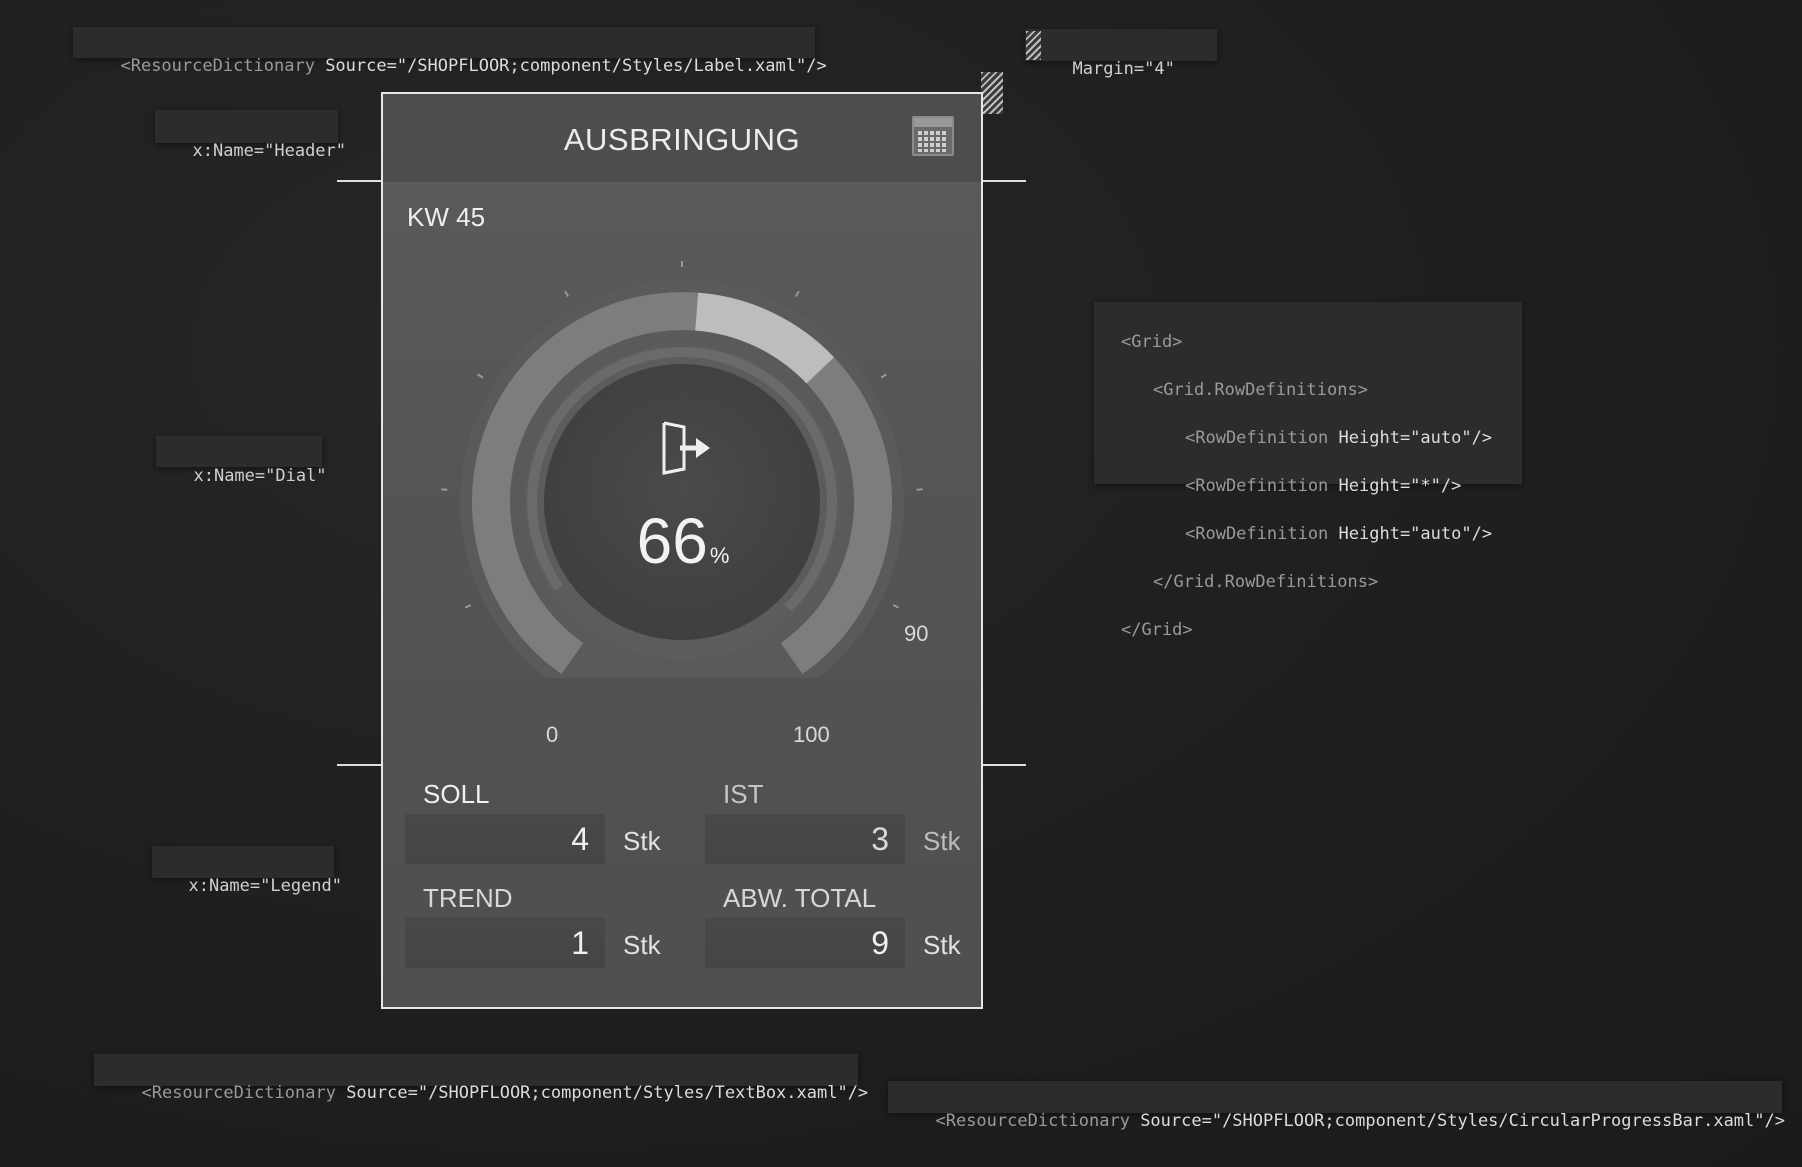  What do you see at coordinates (805, 943) in the screenshot?
I see `abw-total-value-field: 9` at bounding box center [805, 943].